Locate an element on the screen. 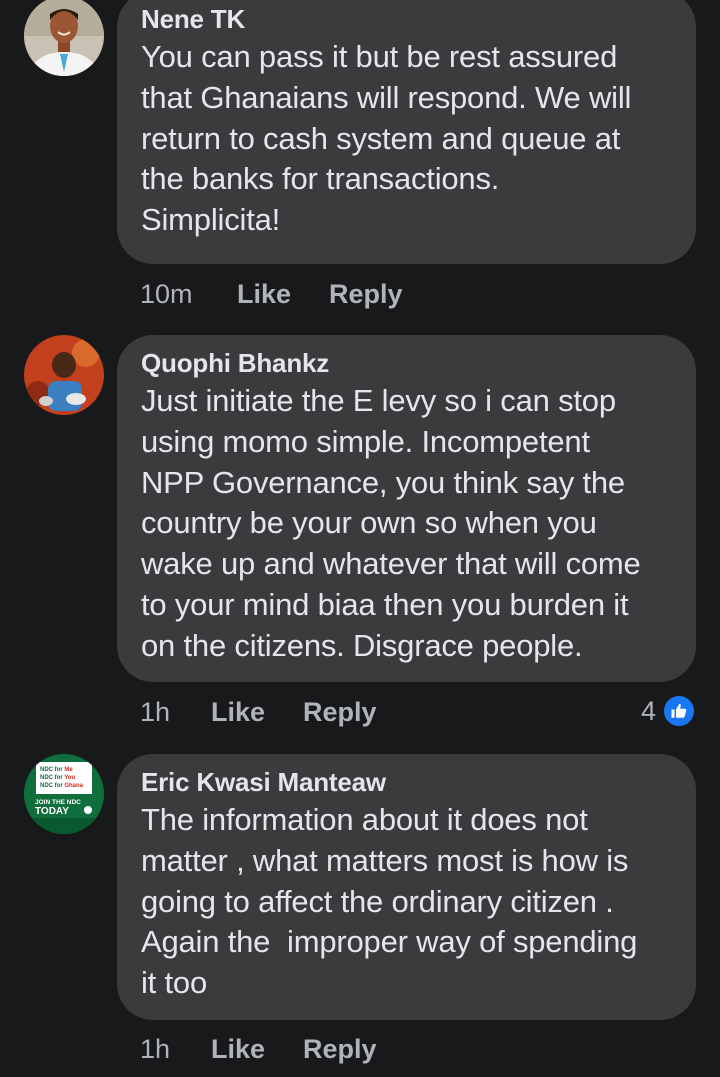 The width and height of the screenshot is (720, 1077). comment-author: Eric Kwasi Manteaw is located at coordinates (406, 782).